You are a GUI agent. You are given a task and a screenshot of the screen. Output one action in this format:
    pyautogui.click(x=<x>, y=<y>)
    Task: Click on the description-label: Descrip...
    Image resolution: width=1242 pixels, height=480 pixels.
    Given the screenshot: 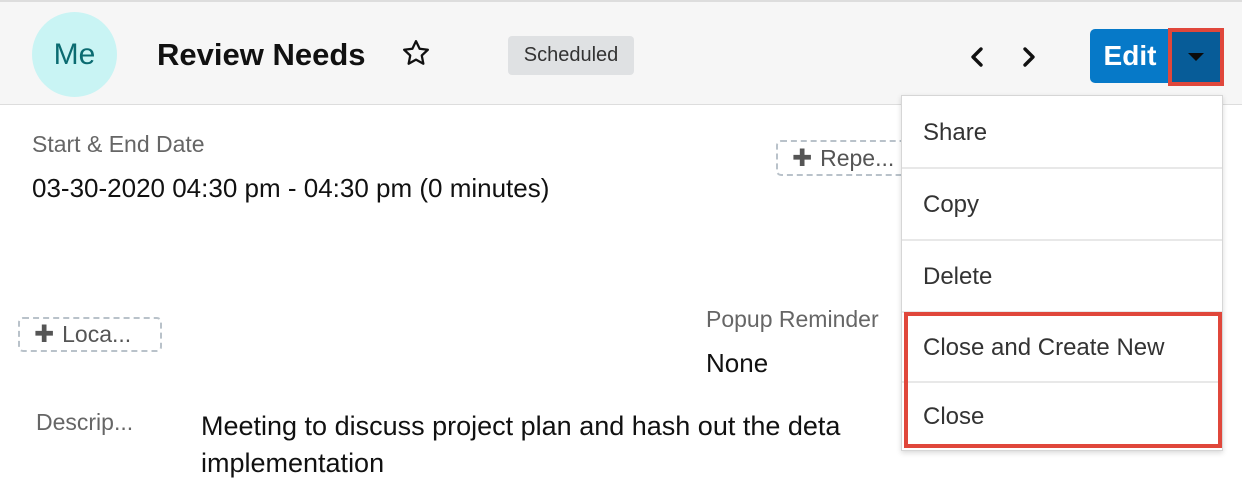 What is the action you would take?
    pyautogui.click(x=85, y=422)
    